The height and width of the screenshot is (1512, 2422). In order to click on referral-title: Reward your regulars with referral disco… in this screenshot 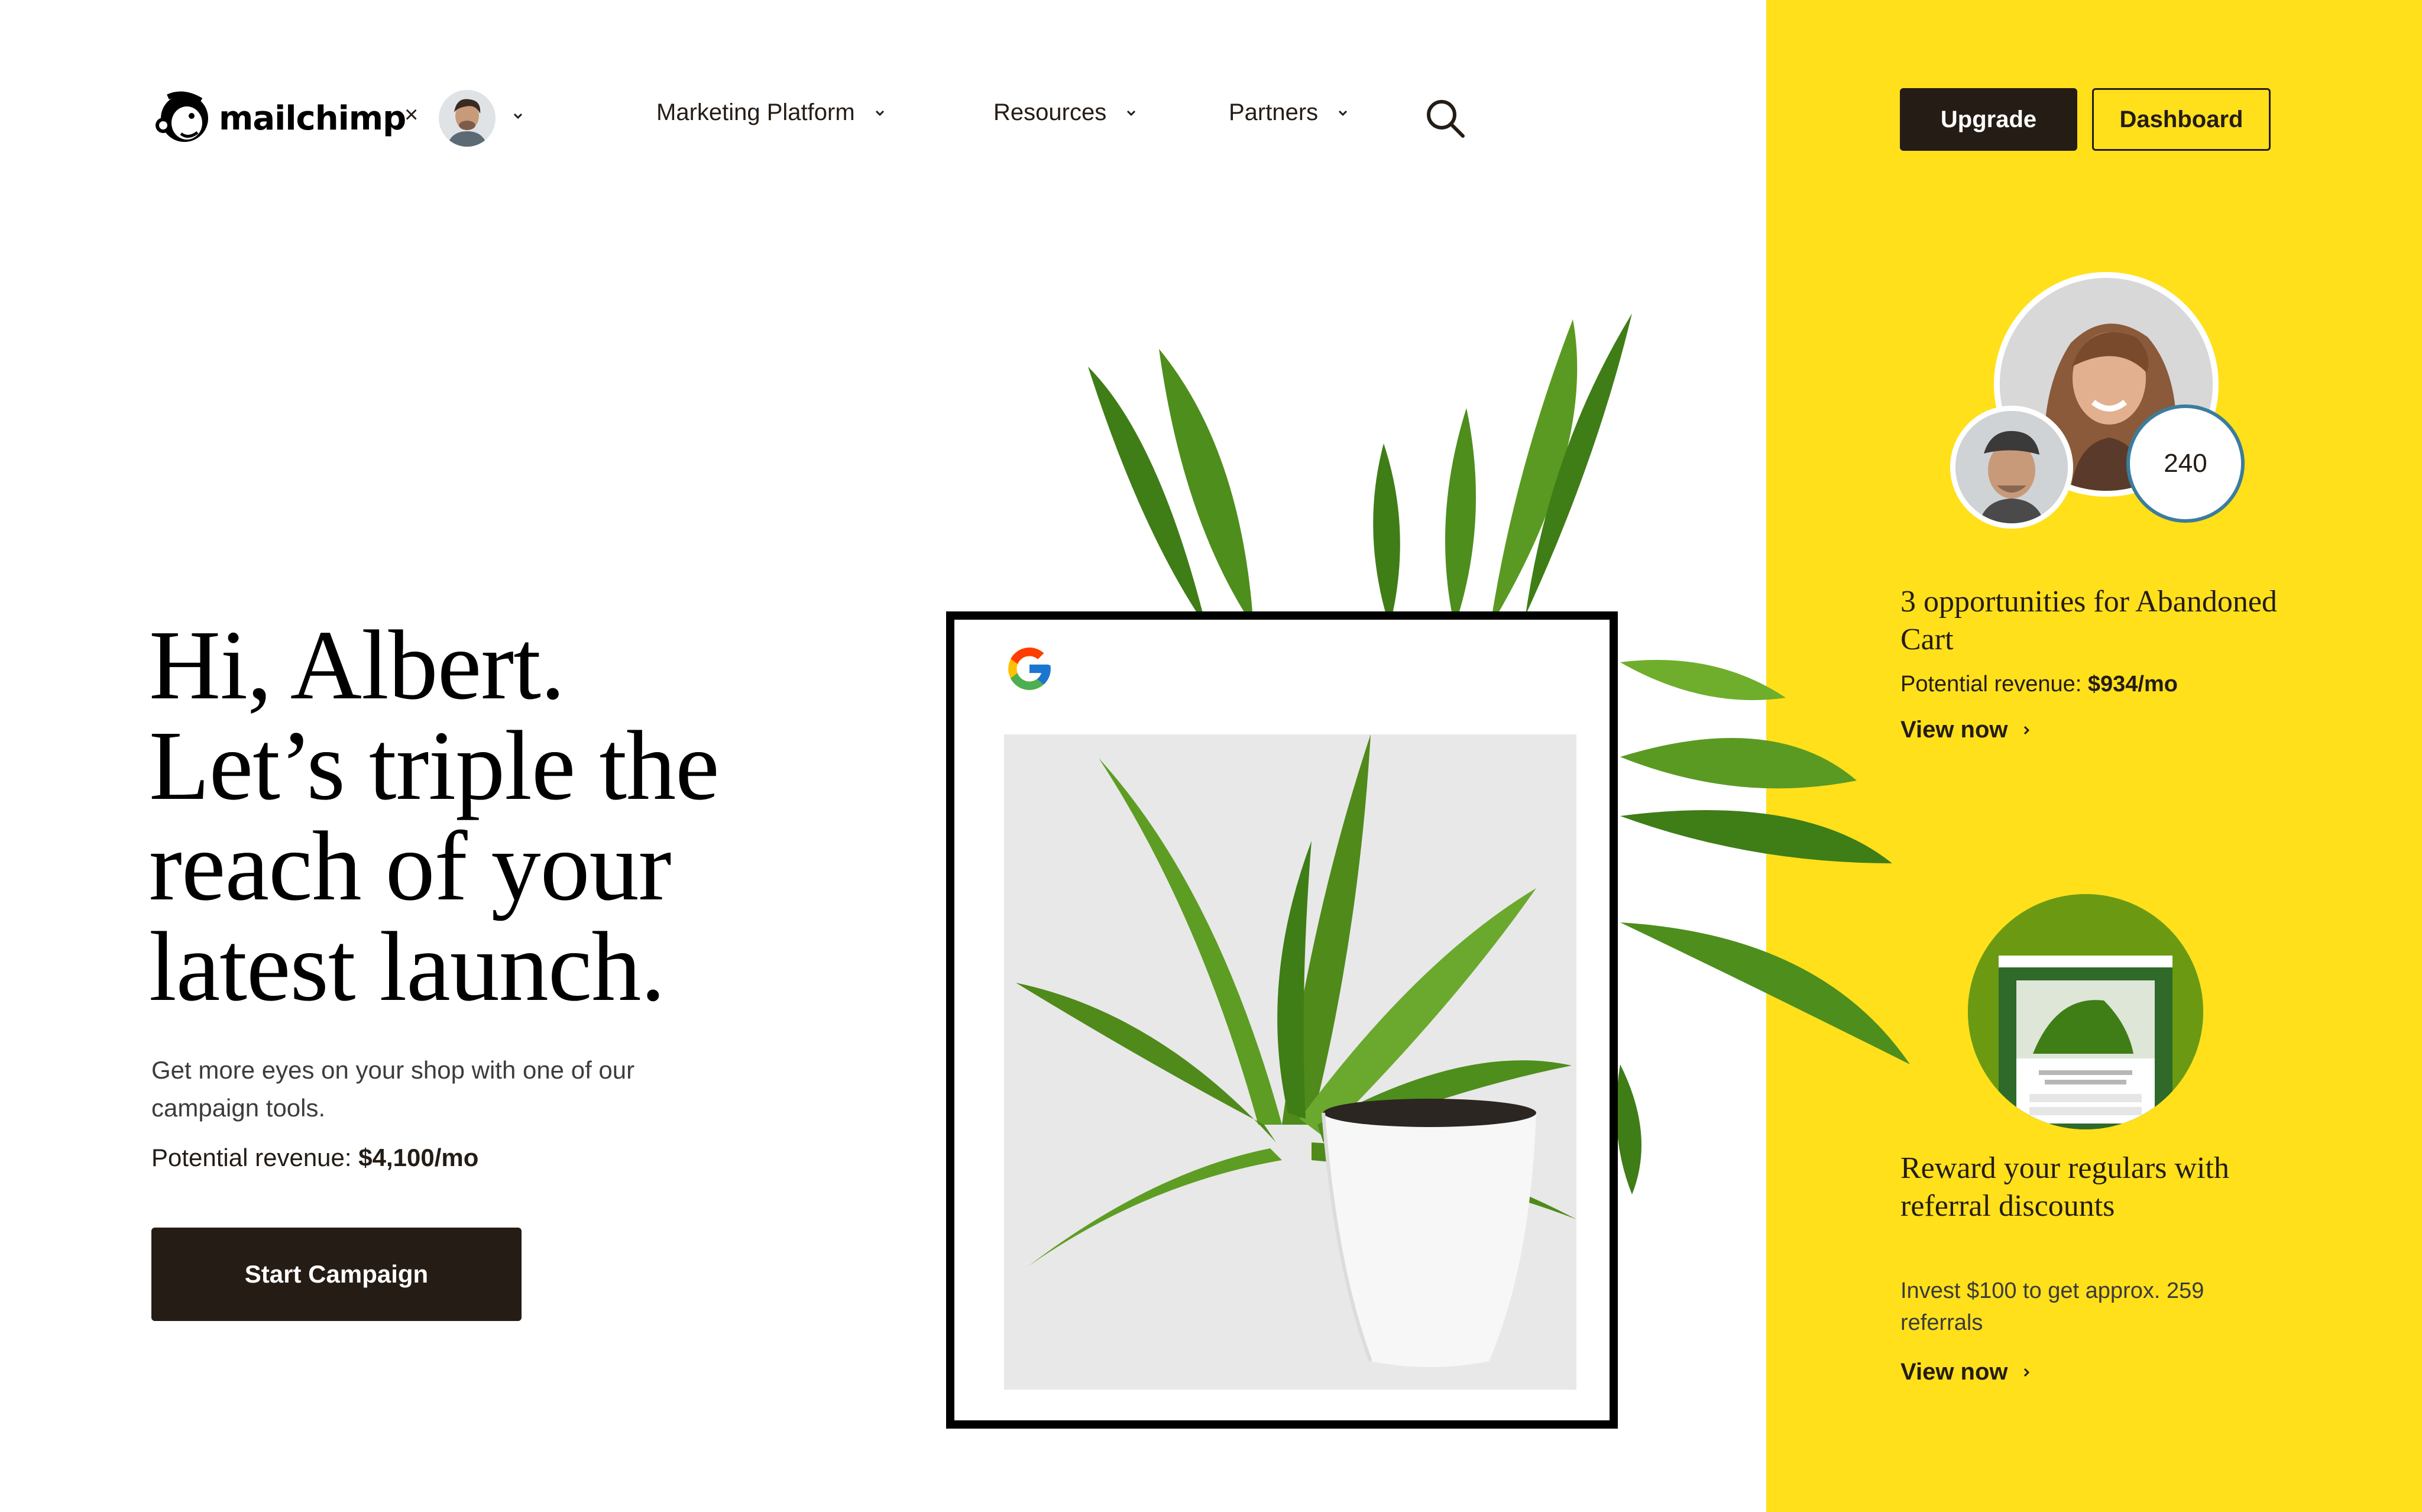, I will do `click(2064, 1187)`.